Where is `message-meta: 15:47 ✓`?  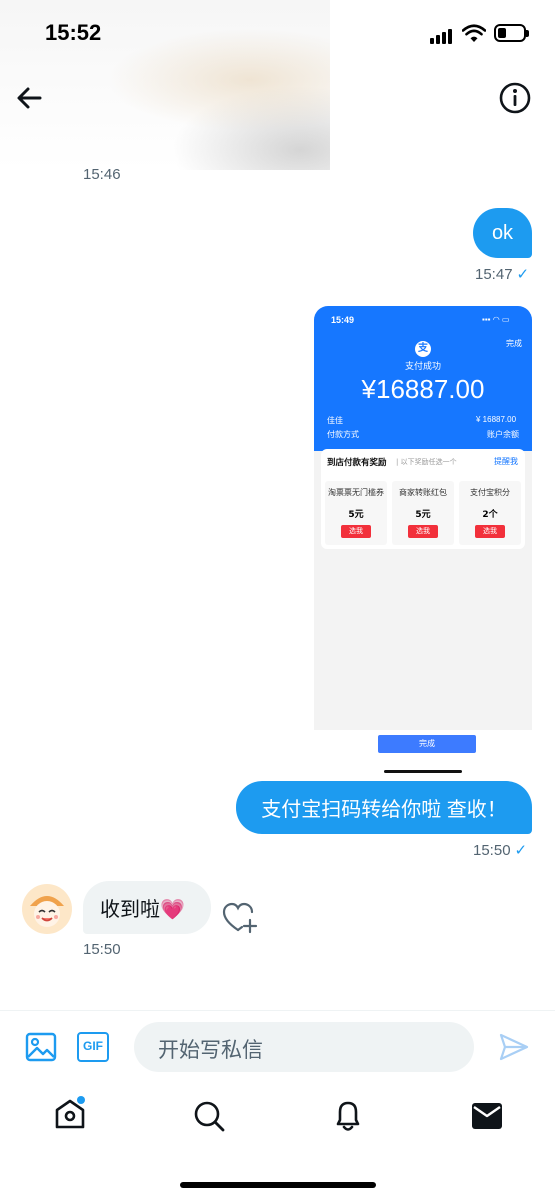
message-meta: 15:47 ✓ is located at coordinates (502, 273).